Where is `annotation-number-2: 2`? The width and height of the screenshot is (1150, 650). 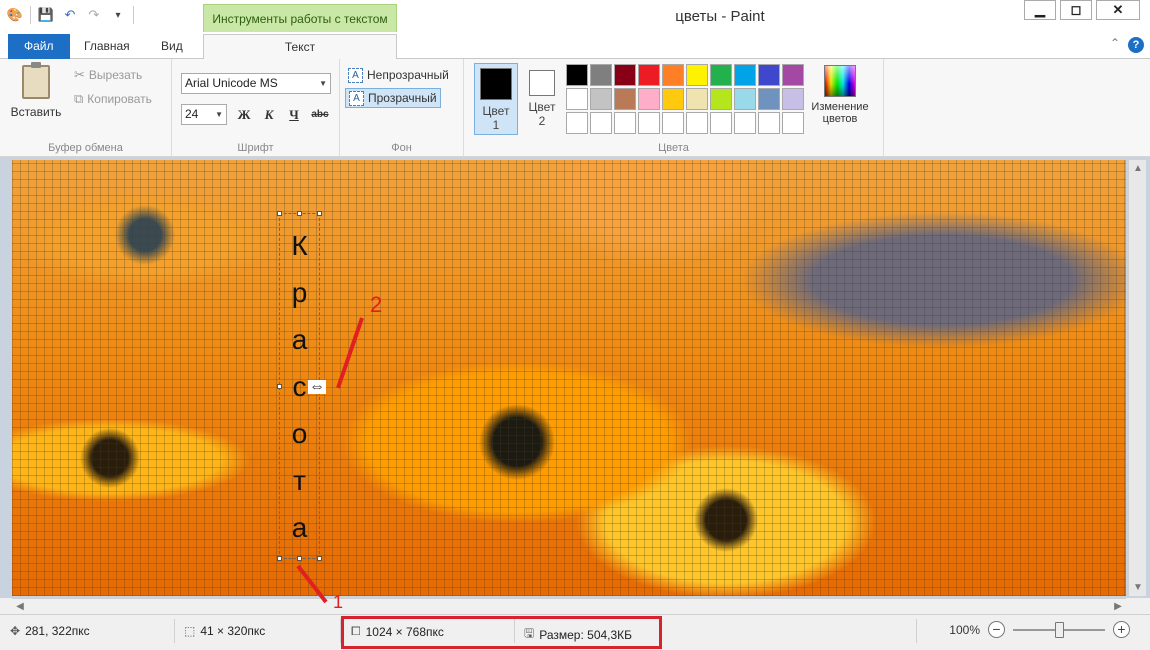
annotation-number-2: 2 is located at coordinates (376, 304).